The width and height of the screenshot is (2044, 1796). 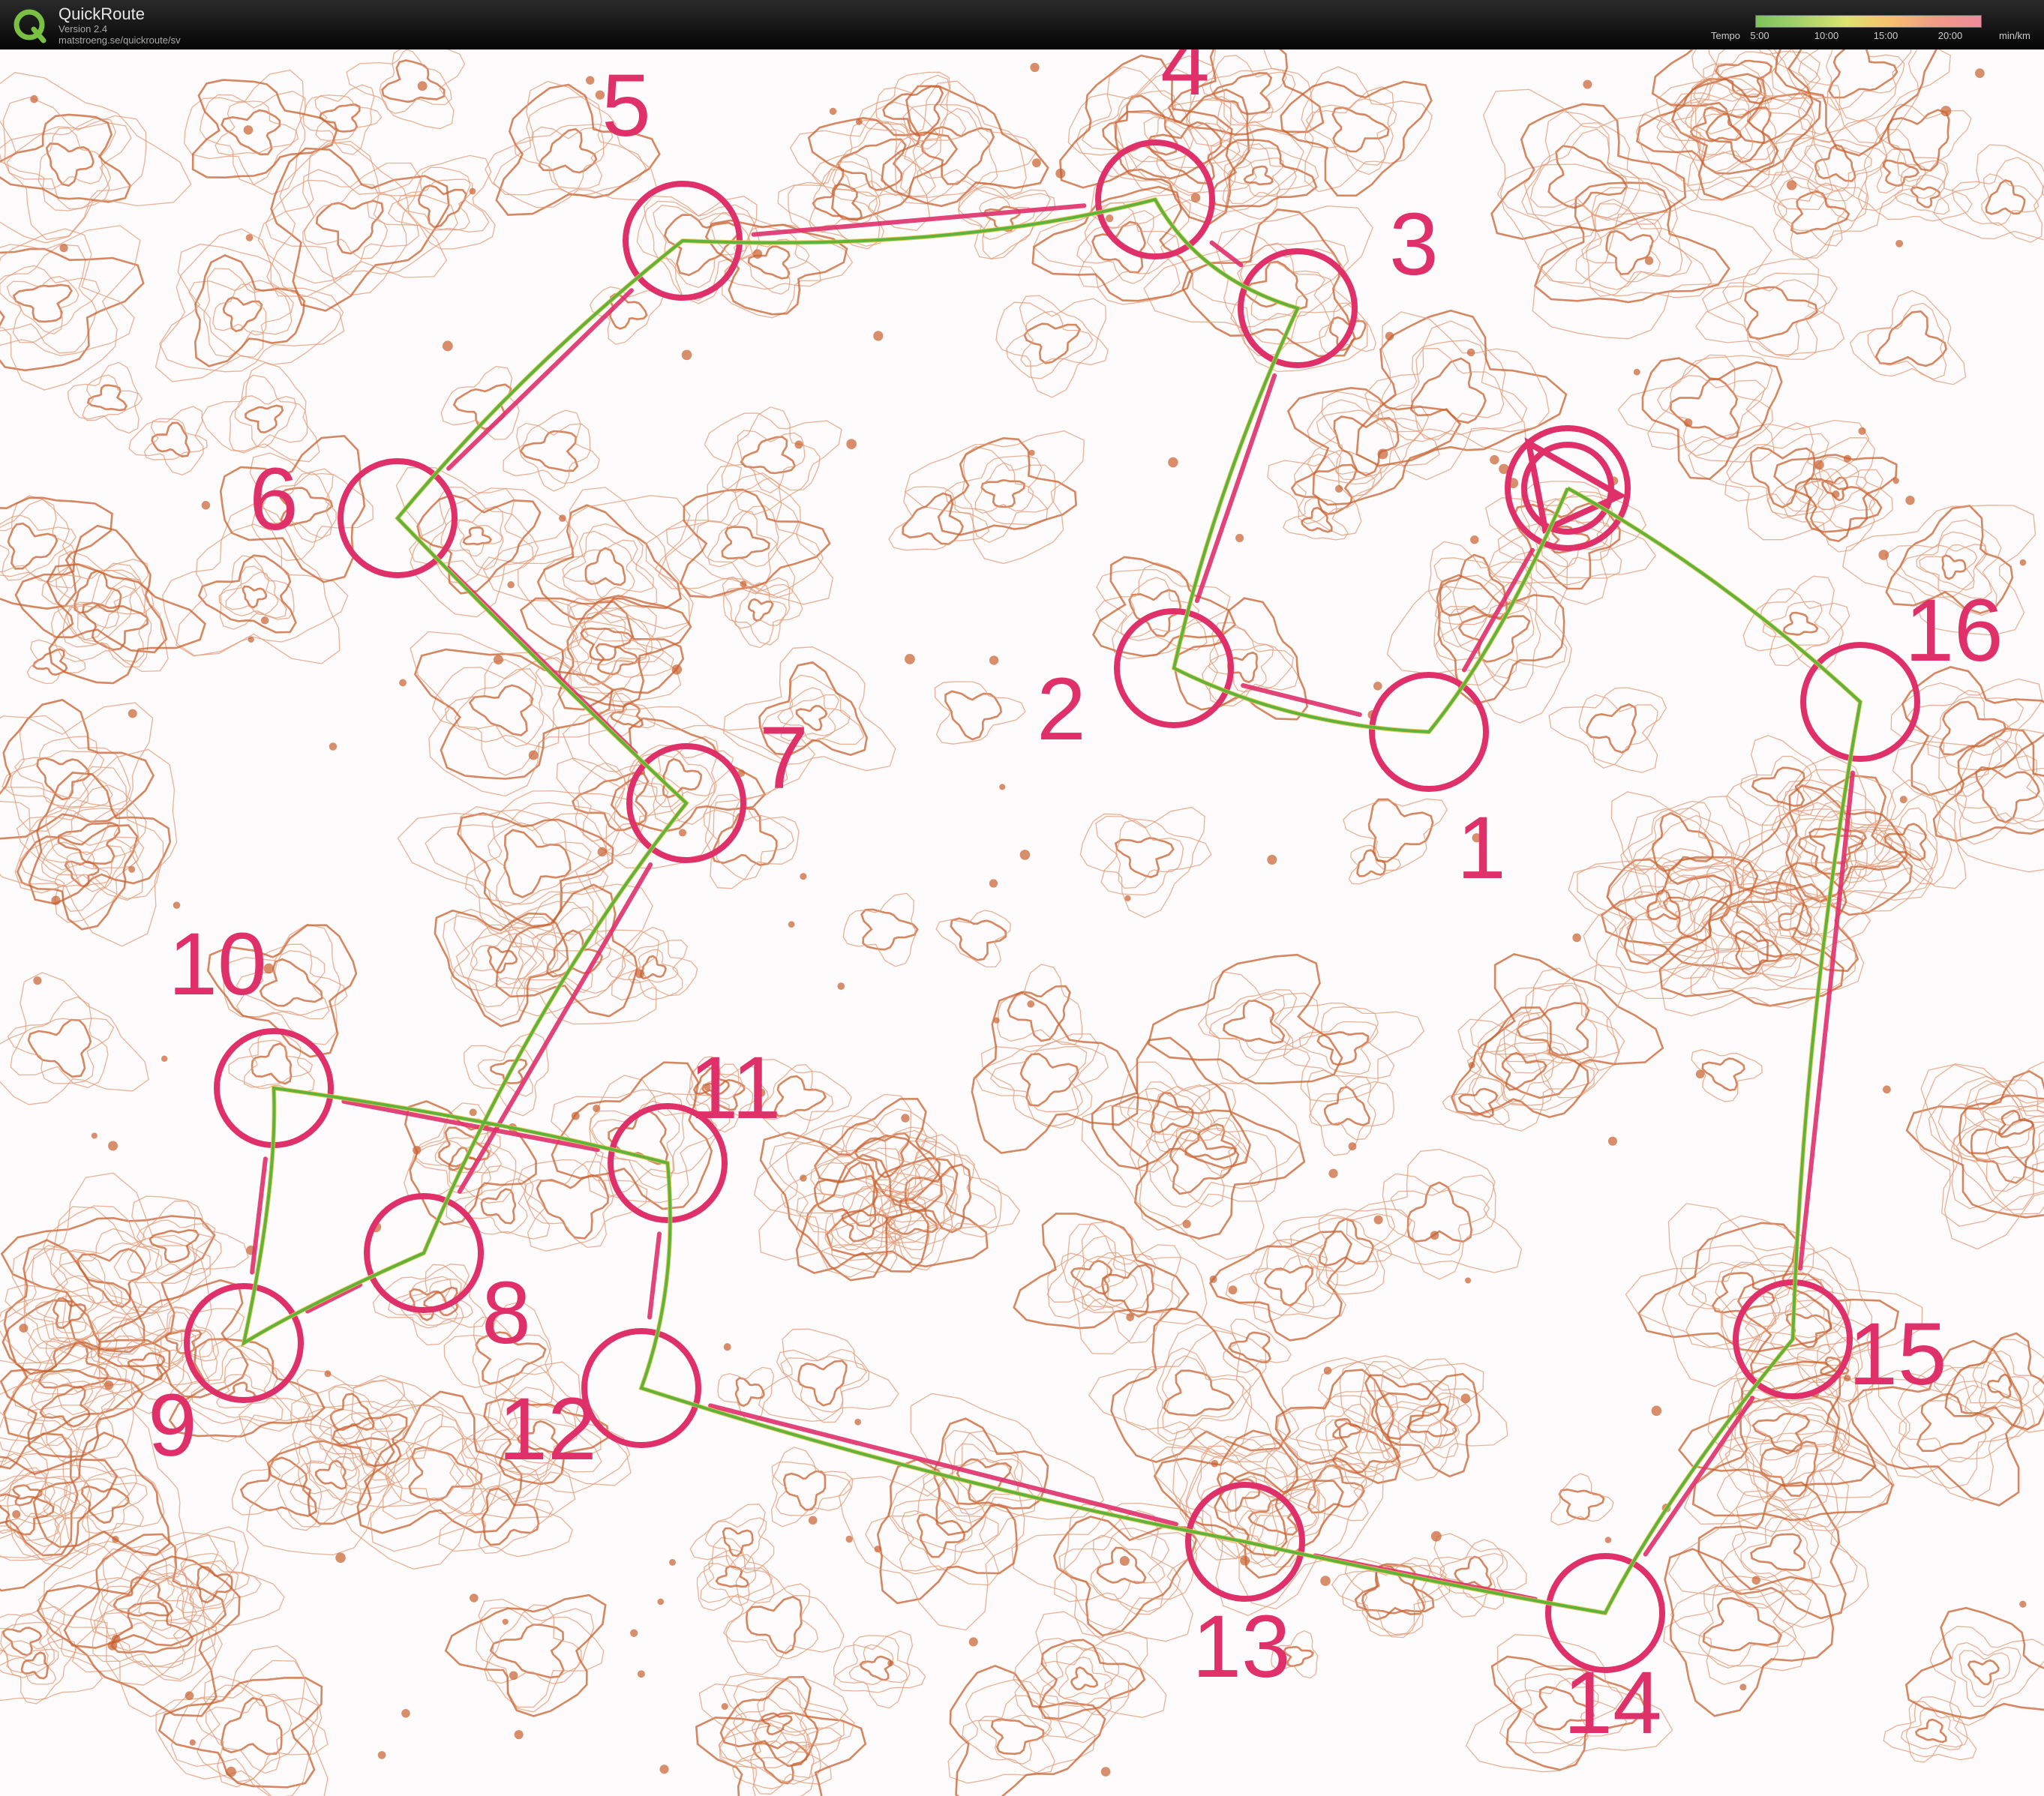 What do you see at coordinates (626, 105) in the screenshot?
I see `control-number: 5` at bounding box center [626, 105].